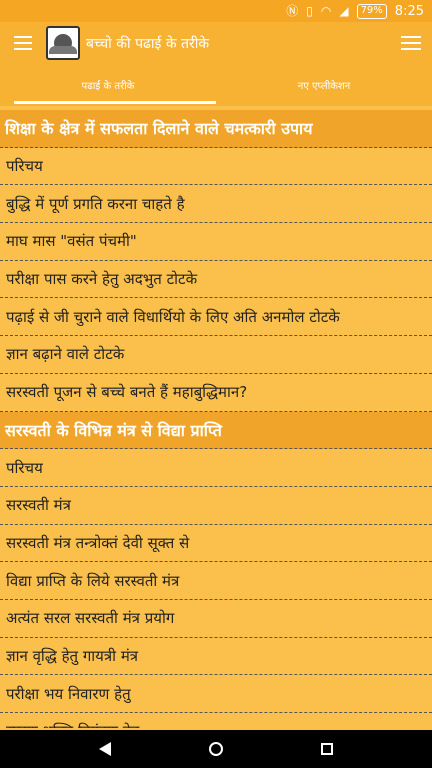  I want to click on list-item: स्मरण शक्ति नियंत्रण हेतु, so click(216, 720).